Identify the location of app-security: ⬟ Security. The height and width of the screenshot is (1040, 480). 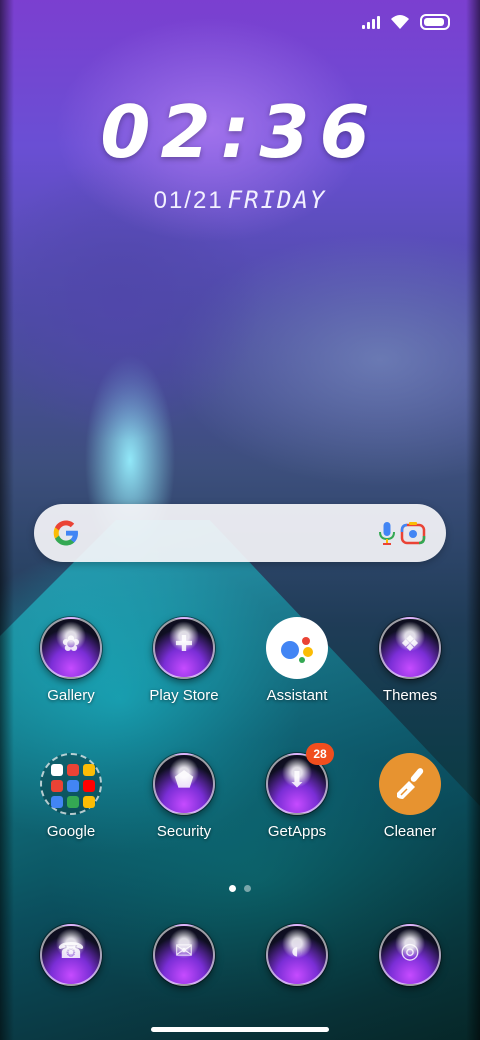
(184, 796).